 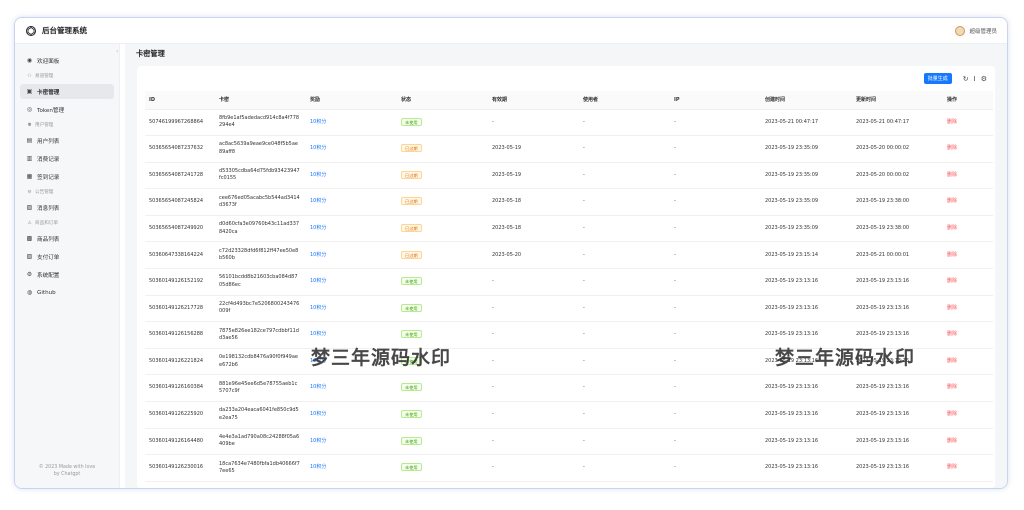 What do you see at coordinates (67, 207) in the screenshot?
I see `sidebar-item: ▧ 消息列表` at bounding box center [67, 207].